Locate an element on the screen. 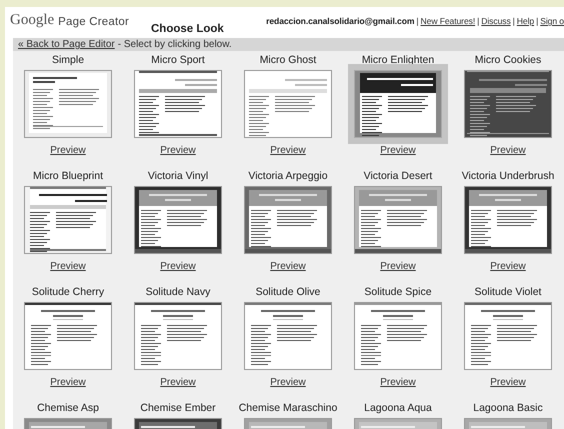 The image size is (564, 429). look-name: Chemise Ember is located at coordinates (178, 408).